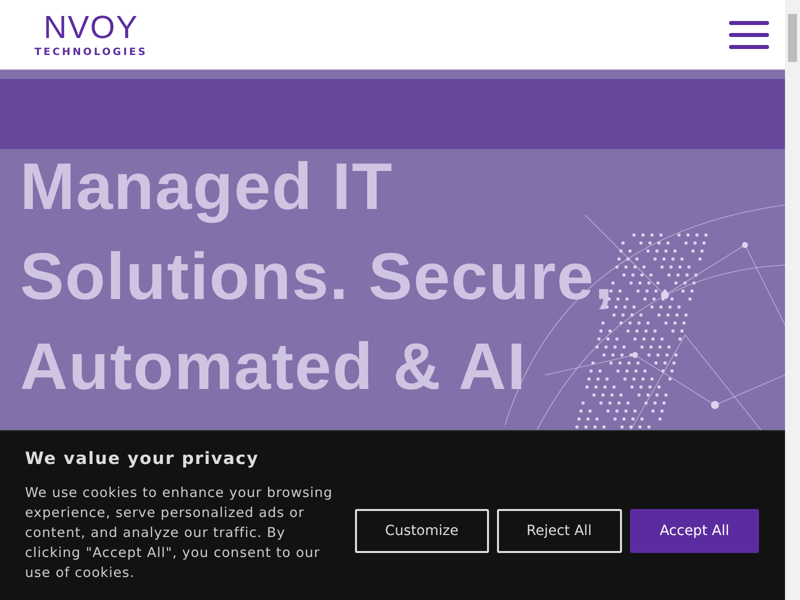 This screenshot has width=800, height=600. Describe the element at coordinates (317, 276) in the screenshot. I see `hero-headline: Solutions. Secure,` at that location.